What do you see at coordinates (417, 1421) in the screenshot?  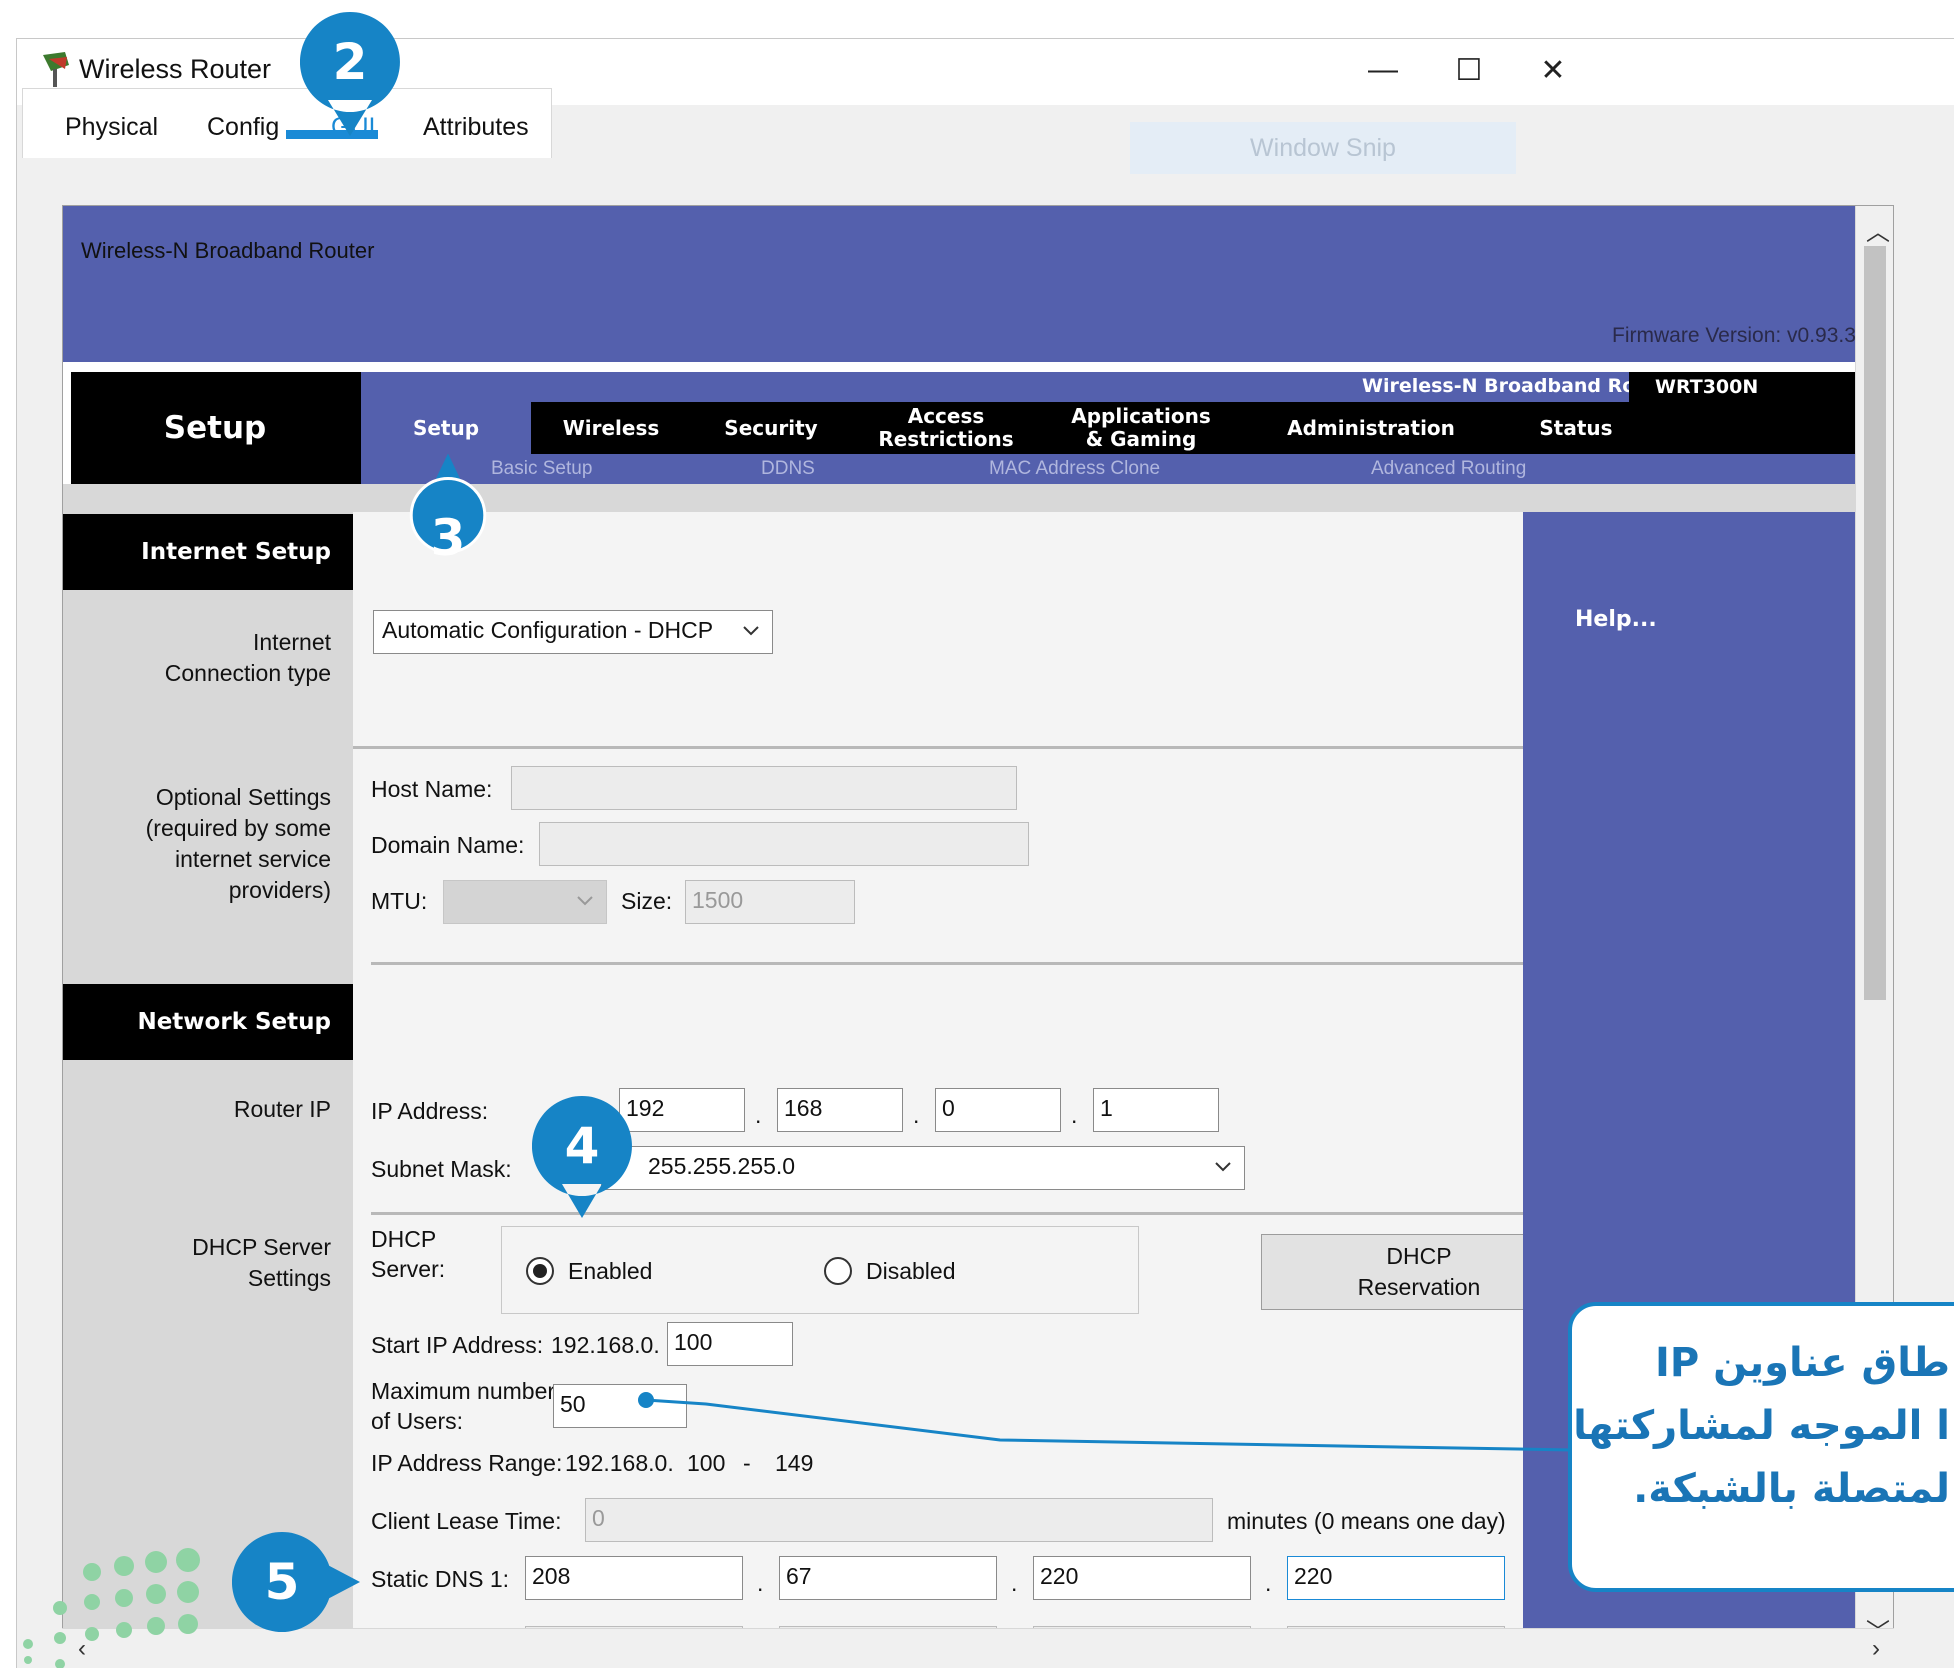 I see `max-users-line2: of Users:` at bounding box center [417, 1421].